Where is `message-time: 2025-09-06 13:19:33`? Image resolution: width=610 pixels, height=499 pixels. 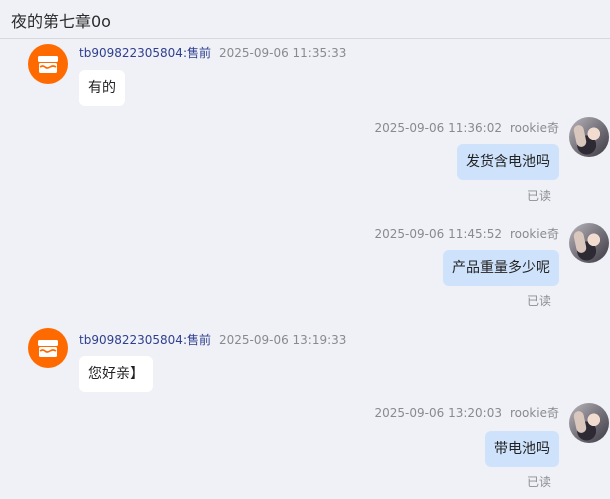 message-time: 2025-09-06 13:19:33 is located at coordinates (282, 340).